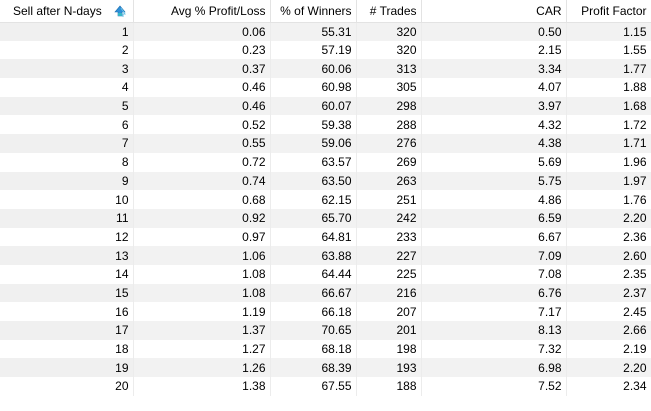 The image size is (651, 411). What do you see at coordinates (67, 349) in the screenshot?
I see `cell-n-days: 18` at bounding box center [67, 349].